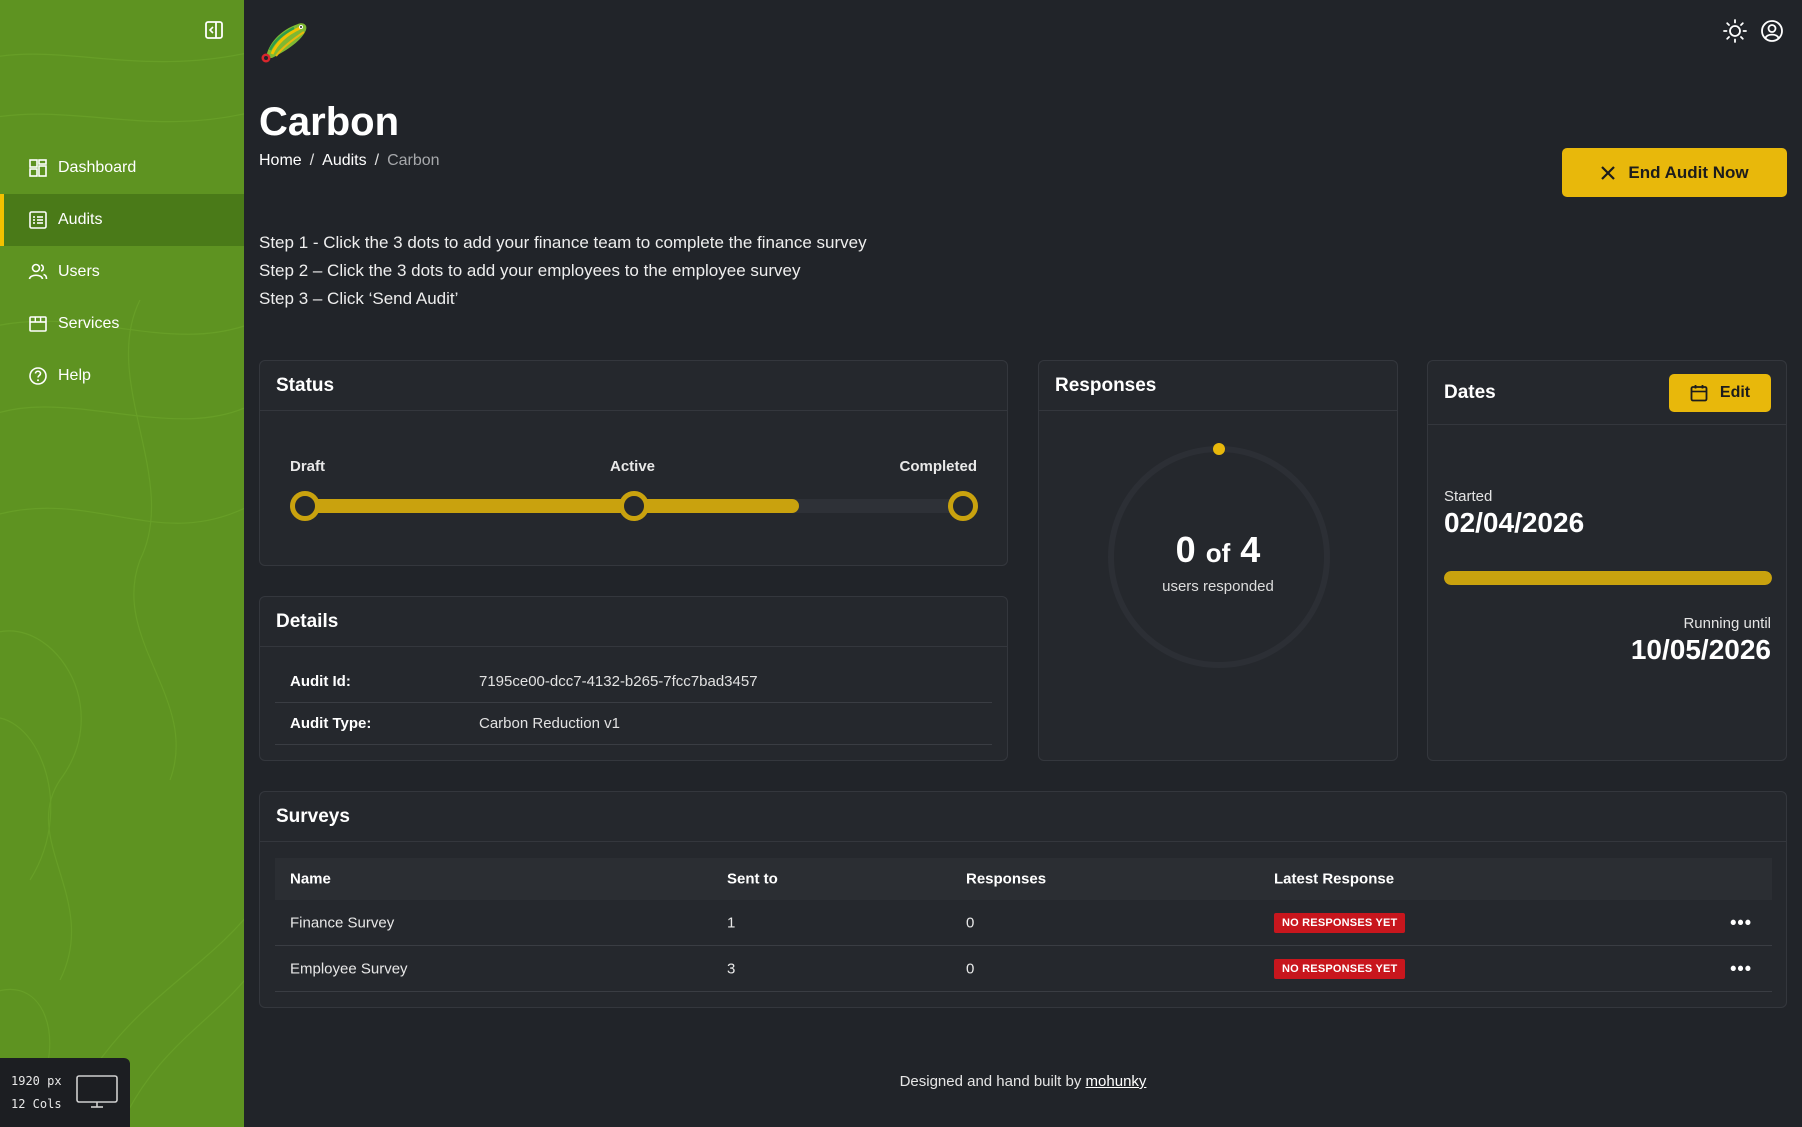  I want to click on user-account-icon, so click(1772, 31).